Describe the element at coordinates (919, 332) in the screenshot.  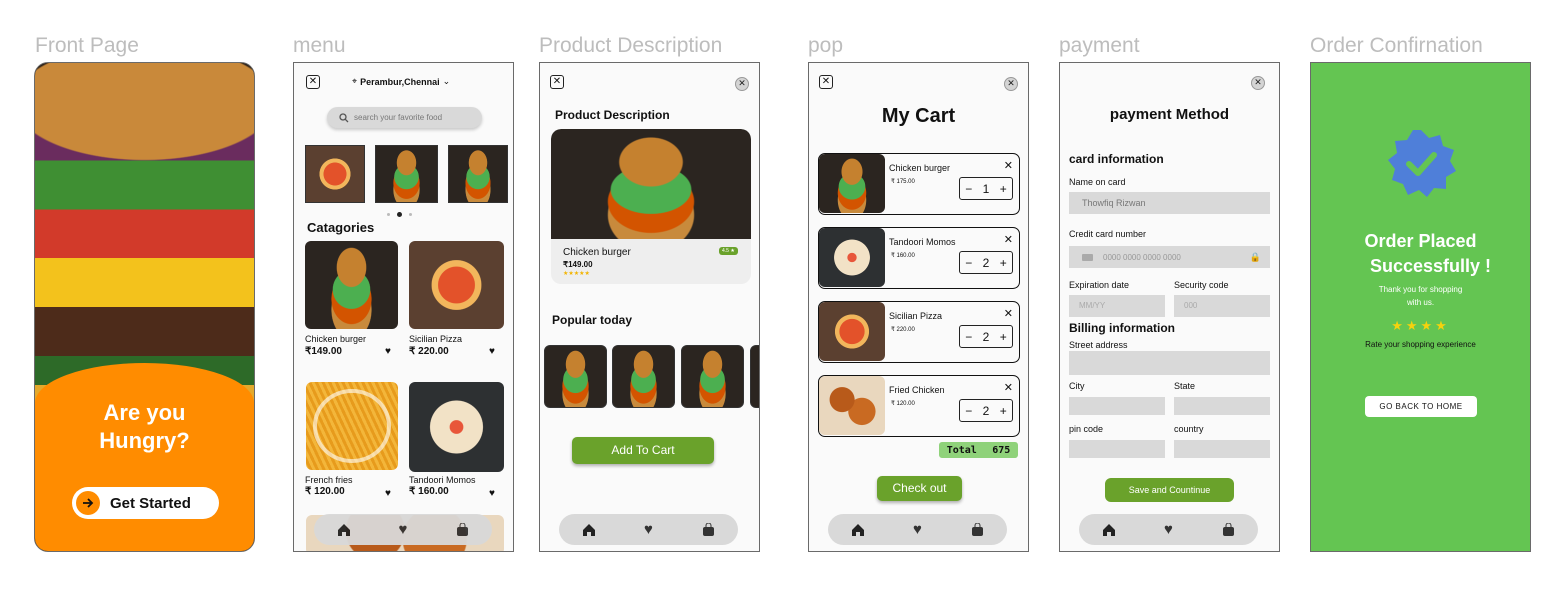
I see `cart-item: Sicilian Pizza ₹ 220.00 ✕ − 2 +` at that location.